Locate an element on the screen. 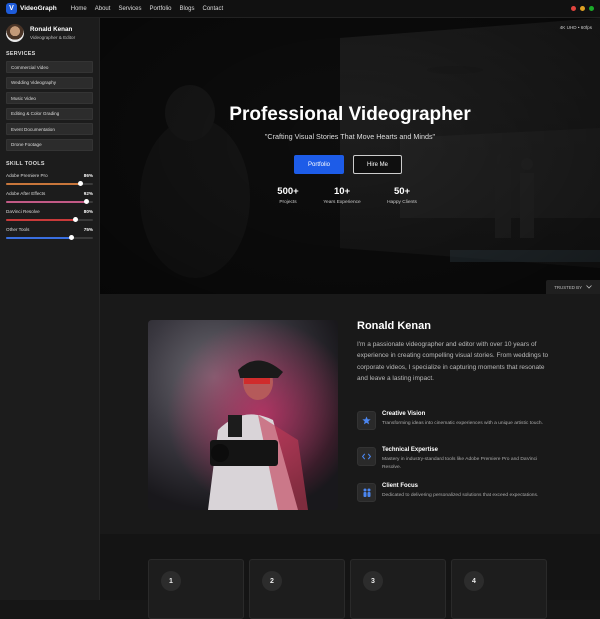 The height and width of the screenshot is (619, 600). process-section: 1 2 3 4 is located at coordinates (350, 576).